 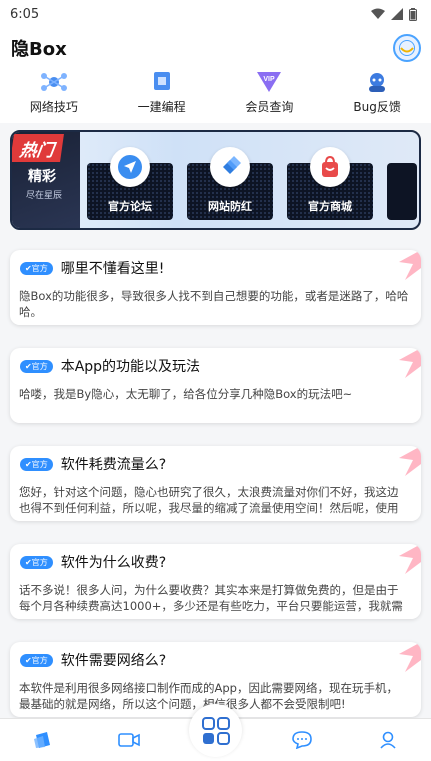 I want to click on svg-text: VIP, so click(x=270, y=79).